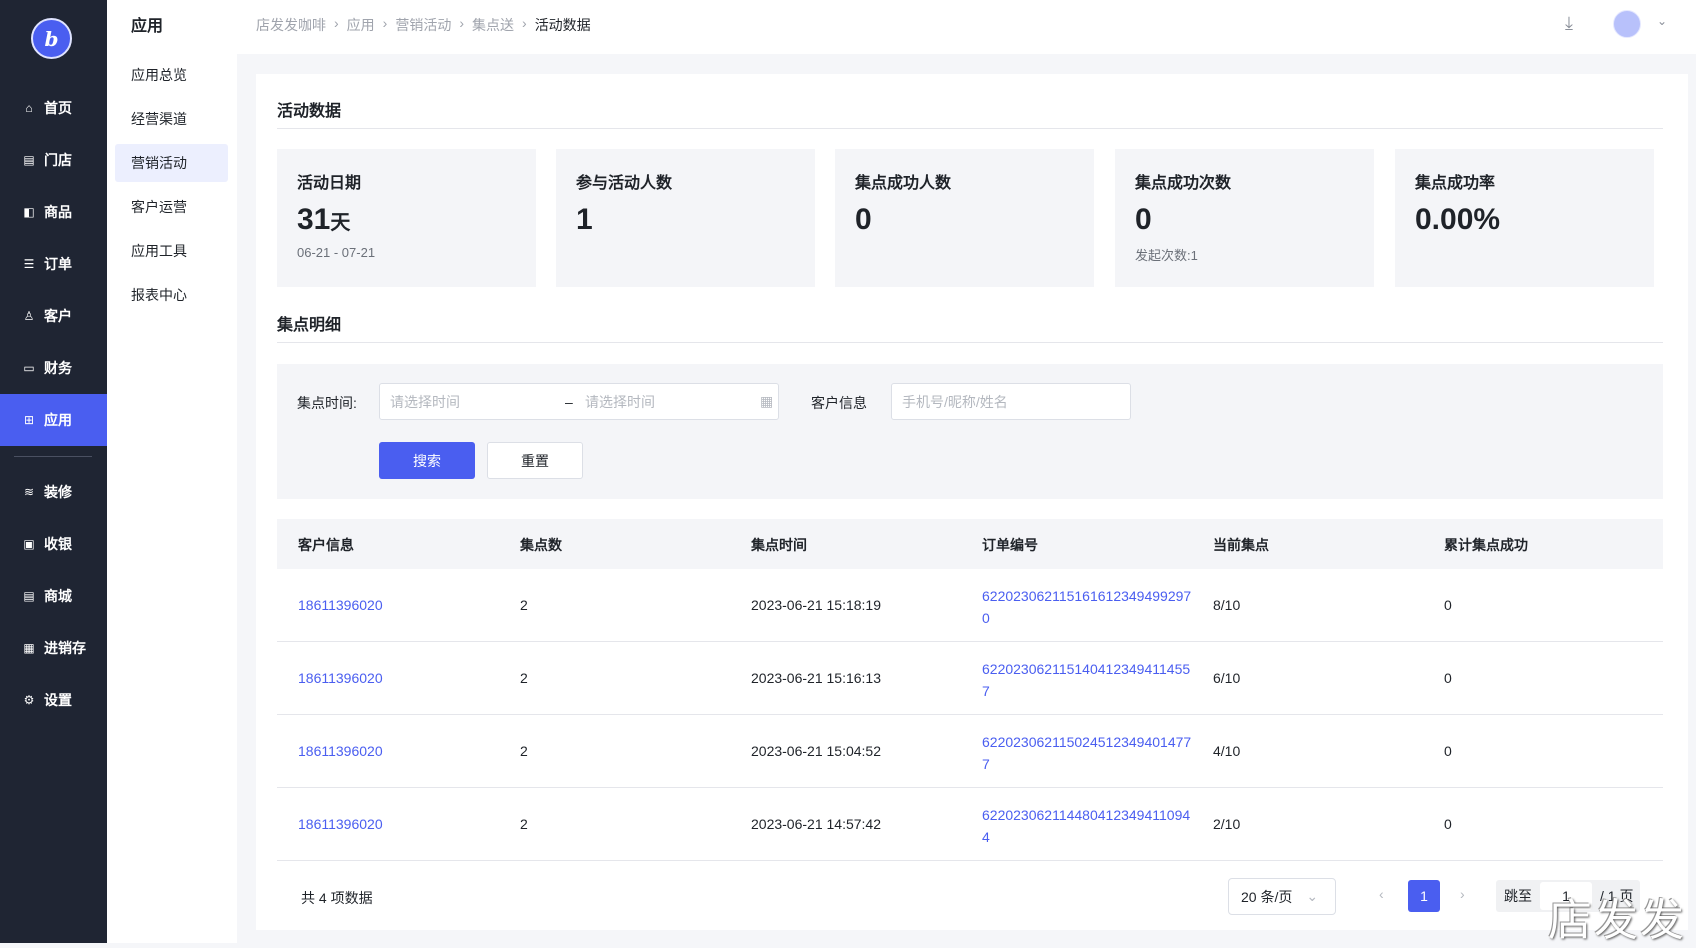  What do you see at coordinates (326, 545) in the screenshot?
I see `column-header: 客户信息` at bounding box center [326, 545].